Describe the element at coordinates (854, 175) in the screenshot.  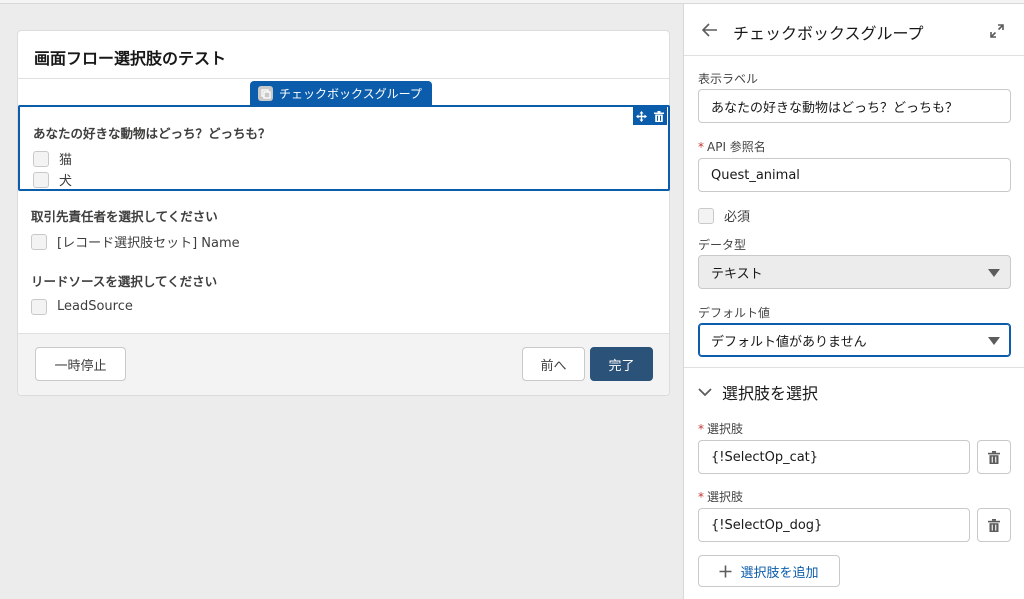
I see `api-name-input: Quest_animal` at that location.